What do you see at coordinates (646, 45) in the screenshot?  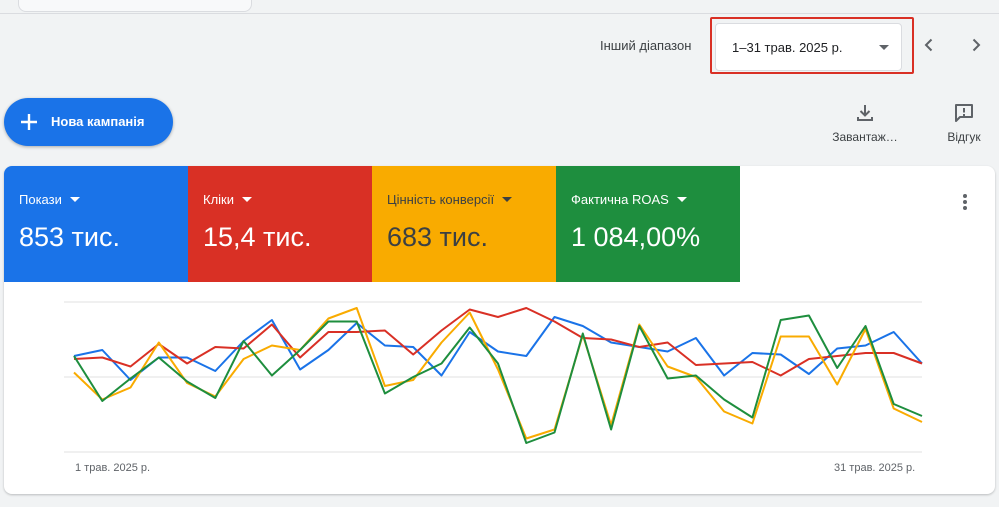 I see `range-label: Інший діапазон` at bounding box center [646, 45].